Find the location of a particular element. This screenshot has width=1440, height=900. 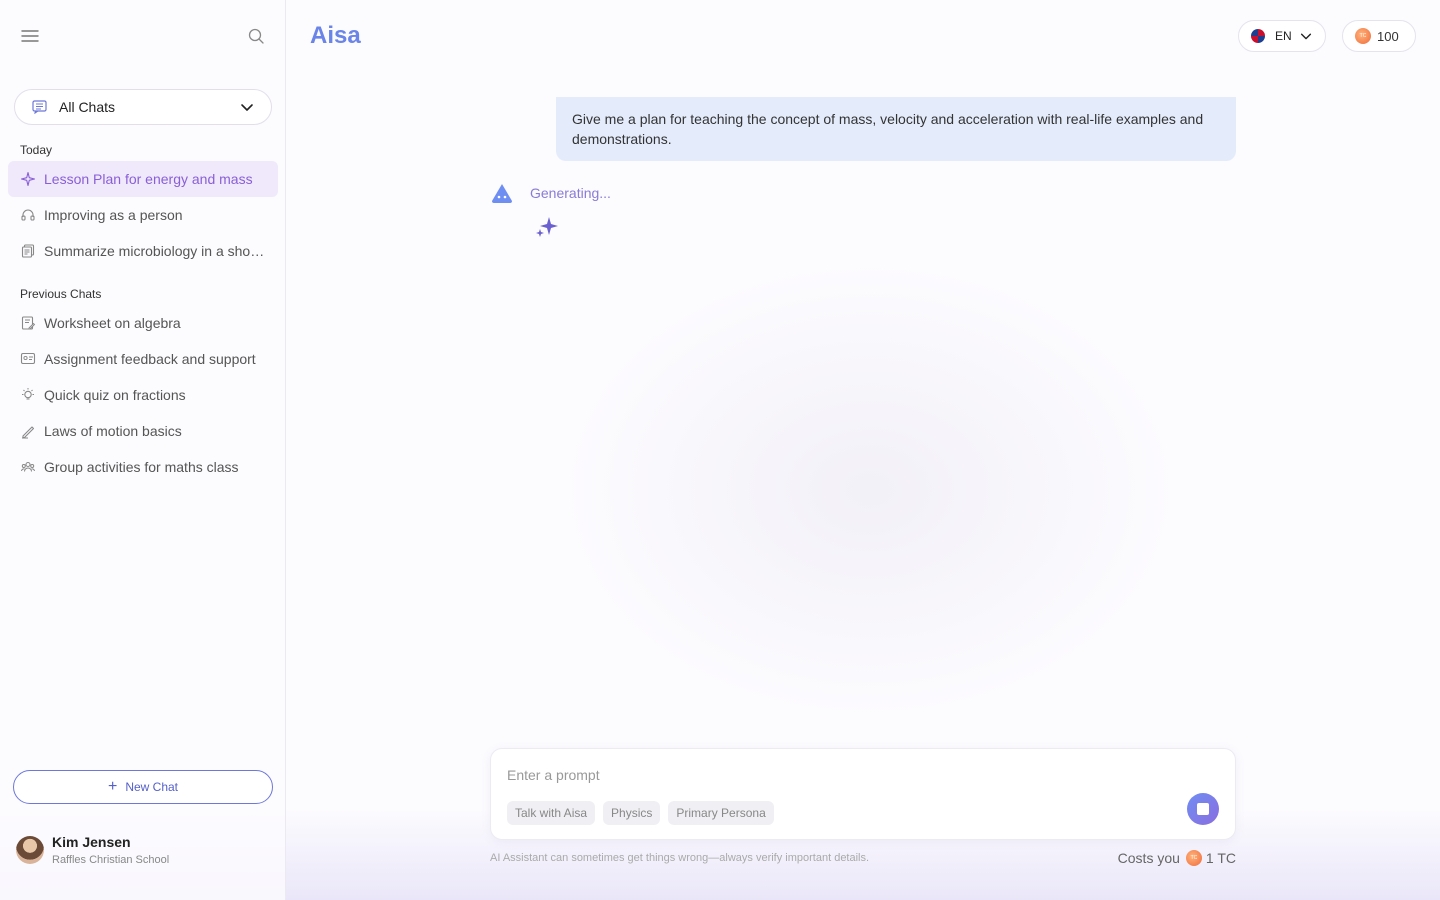

stop-icon is located at coordinates (1203, 809).